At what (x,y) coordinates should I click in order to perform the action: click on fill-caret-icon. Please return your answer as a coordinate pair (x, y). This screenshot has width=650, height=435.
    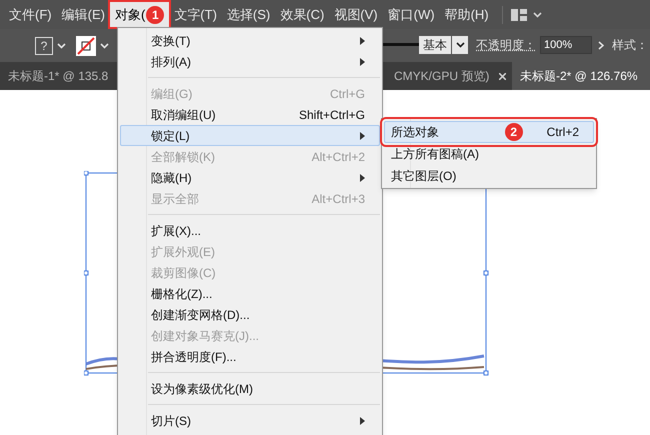
    Looking at the image, I should click on (61, 45).